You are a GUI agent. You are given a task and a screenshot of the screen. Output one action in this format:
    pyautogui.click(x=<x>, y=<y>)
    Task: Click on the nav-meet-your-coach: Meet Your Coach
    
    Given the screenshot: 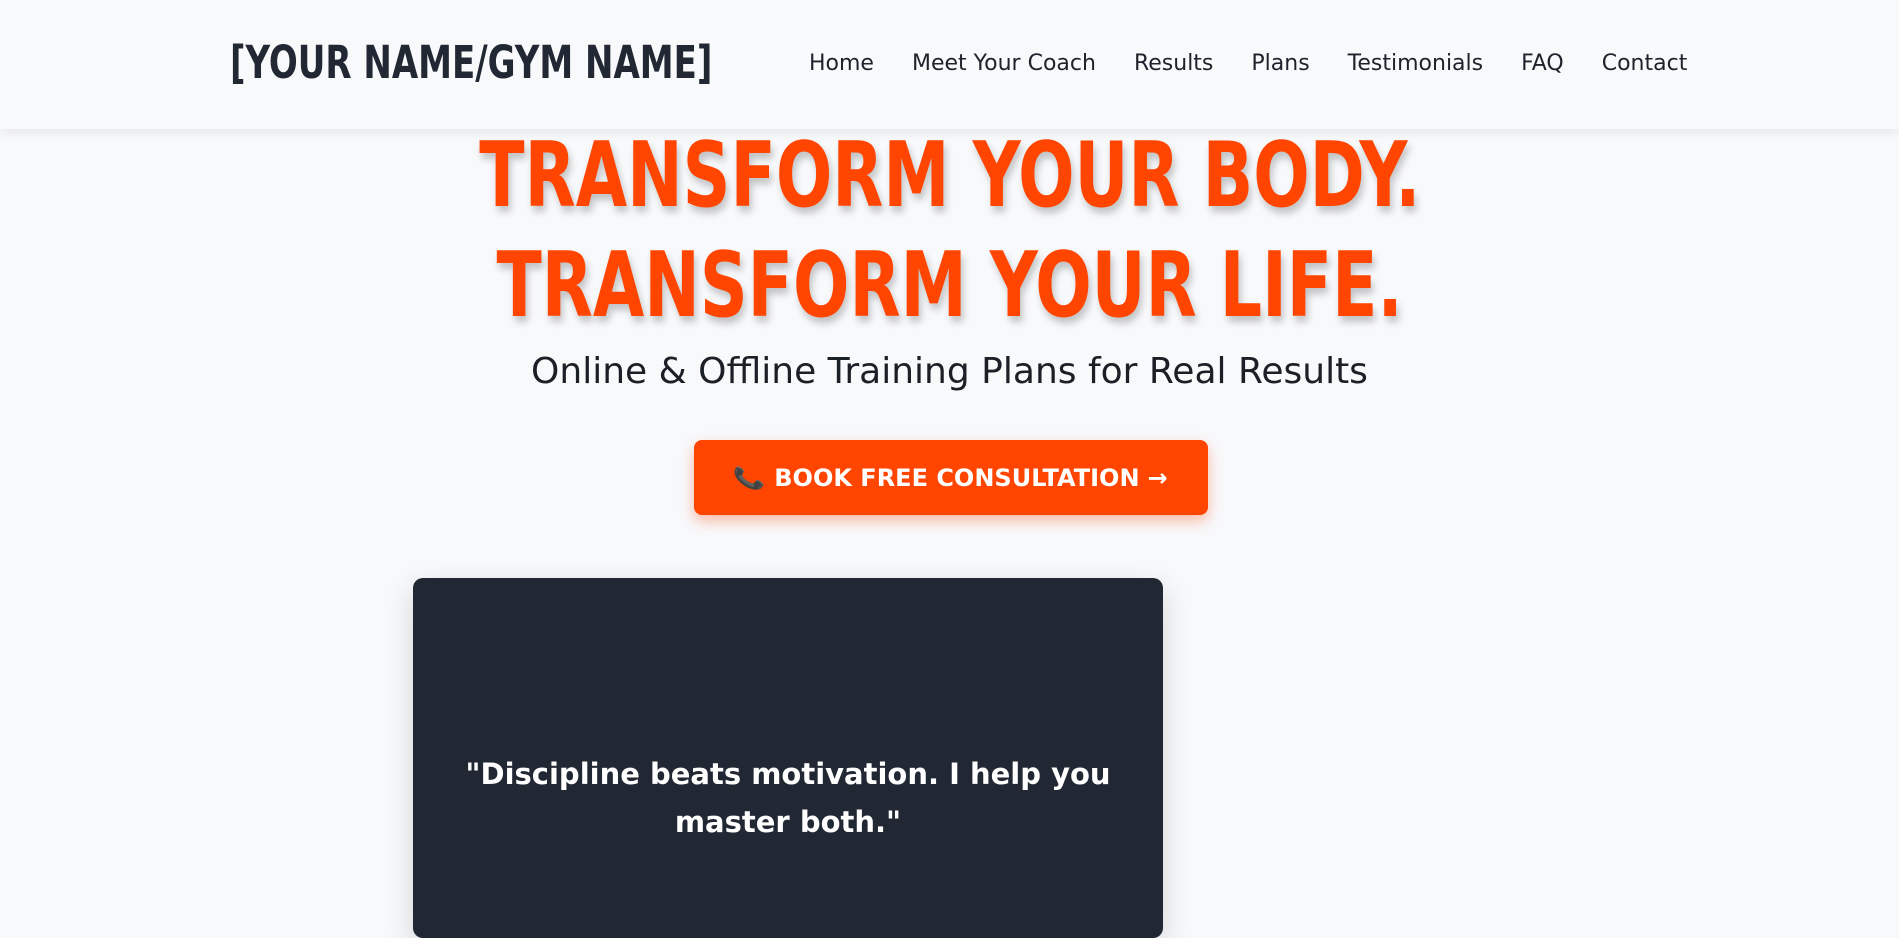 What is the action you would take?
    pyautogui.click(x=1004, y=64)
    